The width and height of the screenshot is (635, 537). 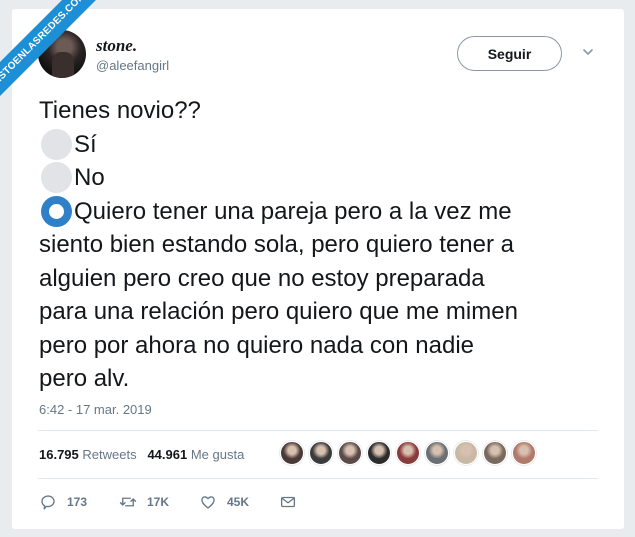 What do you see at coordinates (144, 502) in the screenshot?
I see `retweet-button: 17K` at bounding box center [144, 502].